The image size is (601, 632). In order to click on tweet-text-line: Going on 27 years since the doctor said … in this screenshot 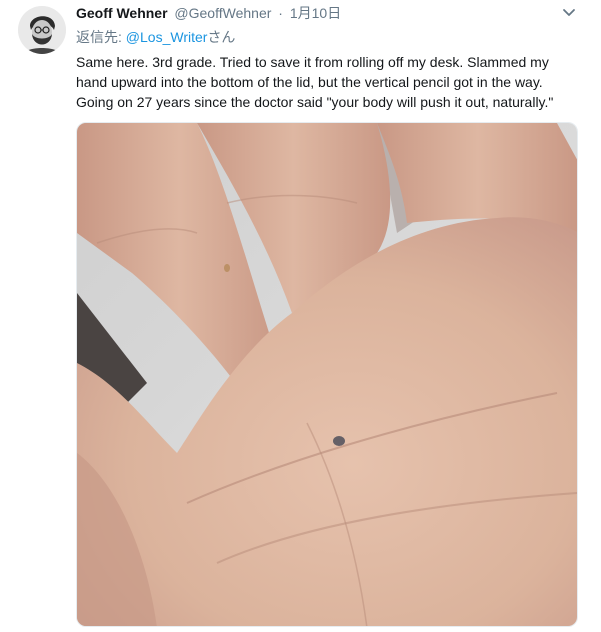, I will do `click(315, 102)`.